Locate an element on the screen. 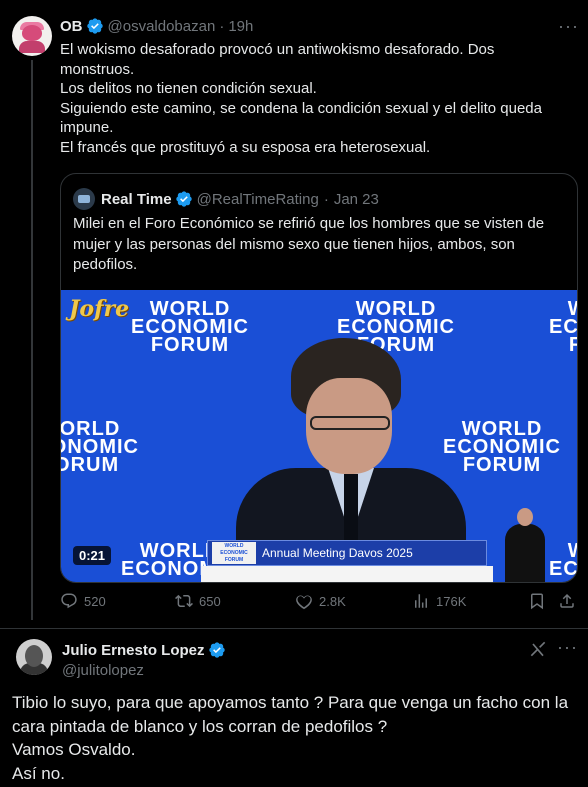  podium-logo-line: ECONOMIC is located at coordinates (234, 553).